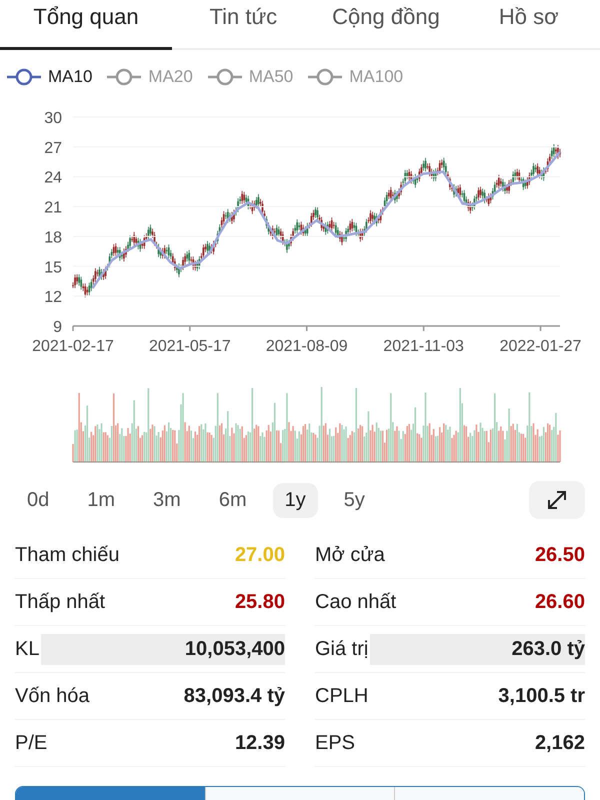 The height and width of the screenshot is (800, 600). What do you see at coordinates (38, 500) in the screenshot?
I see `period-button: 0d` at bounding box center [38, 500].